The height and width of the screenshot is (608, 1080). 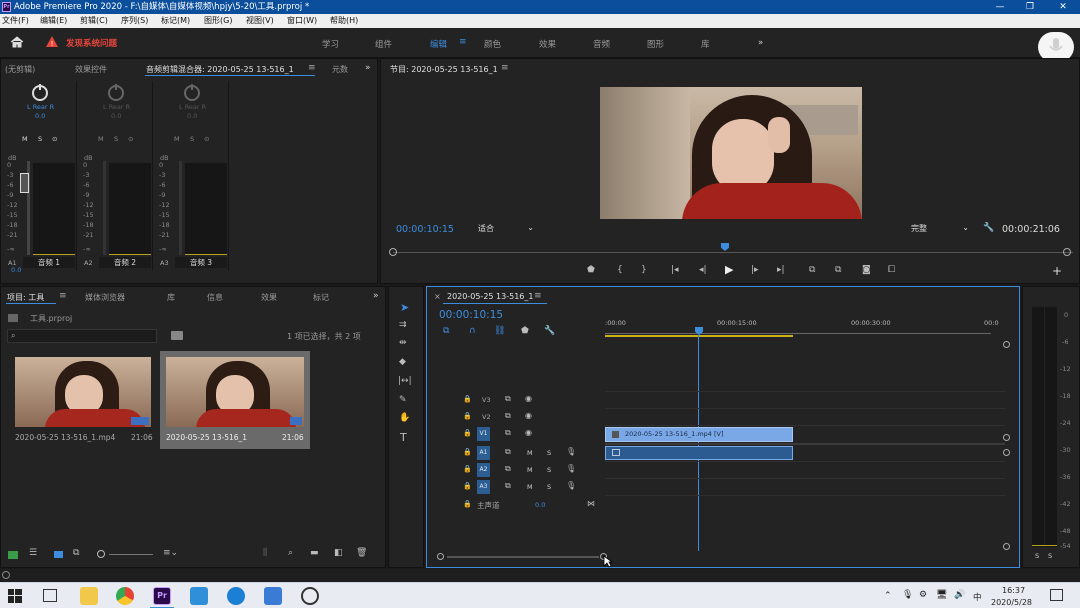 What do you see at coordinates (177, 335) in the screenshot?
I see `new-bin-from-search-icon` at bounding box center [177, 335].